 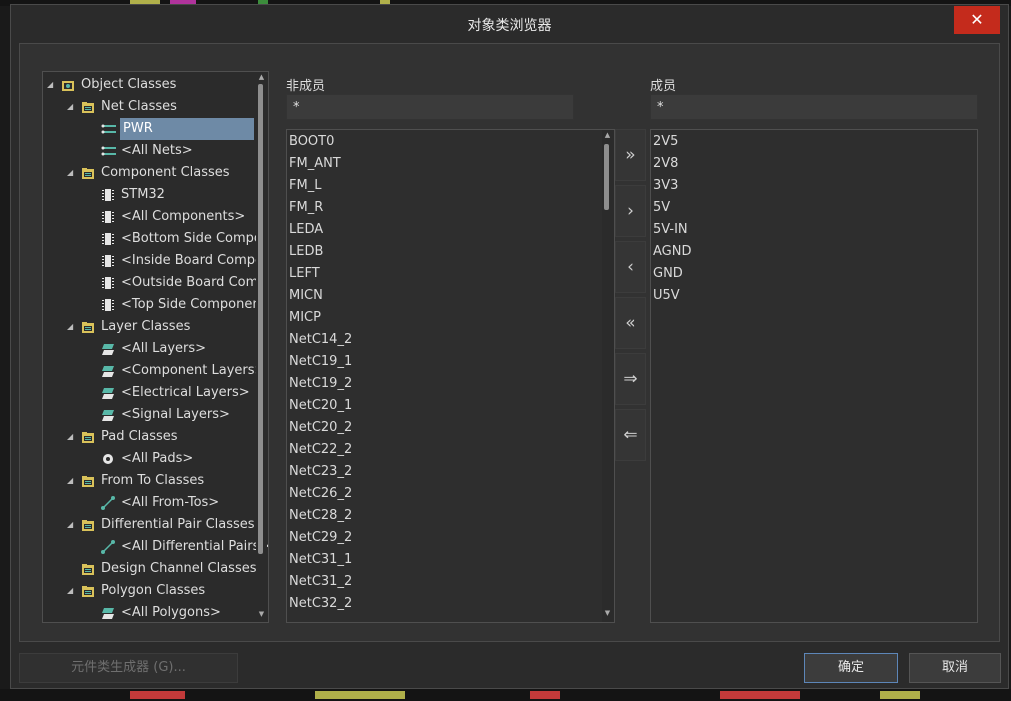 I want to click on ok-button: 确定, so click(x=851, y=668).